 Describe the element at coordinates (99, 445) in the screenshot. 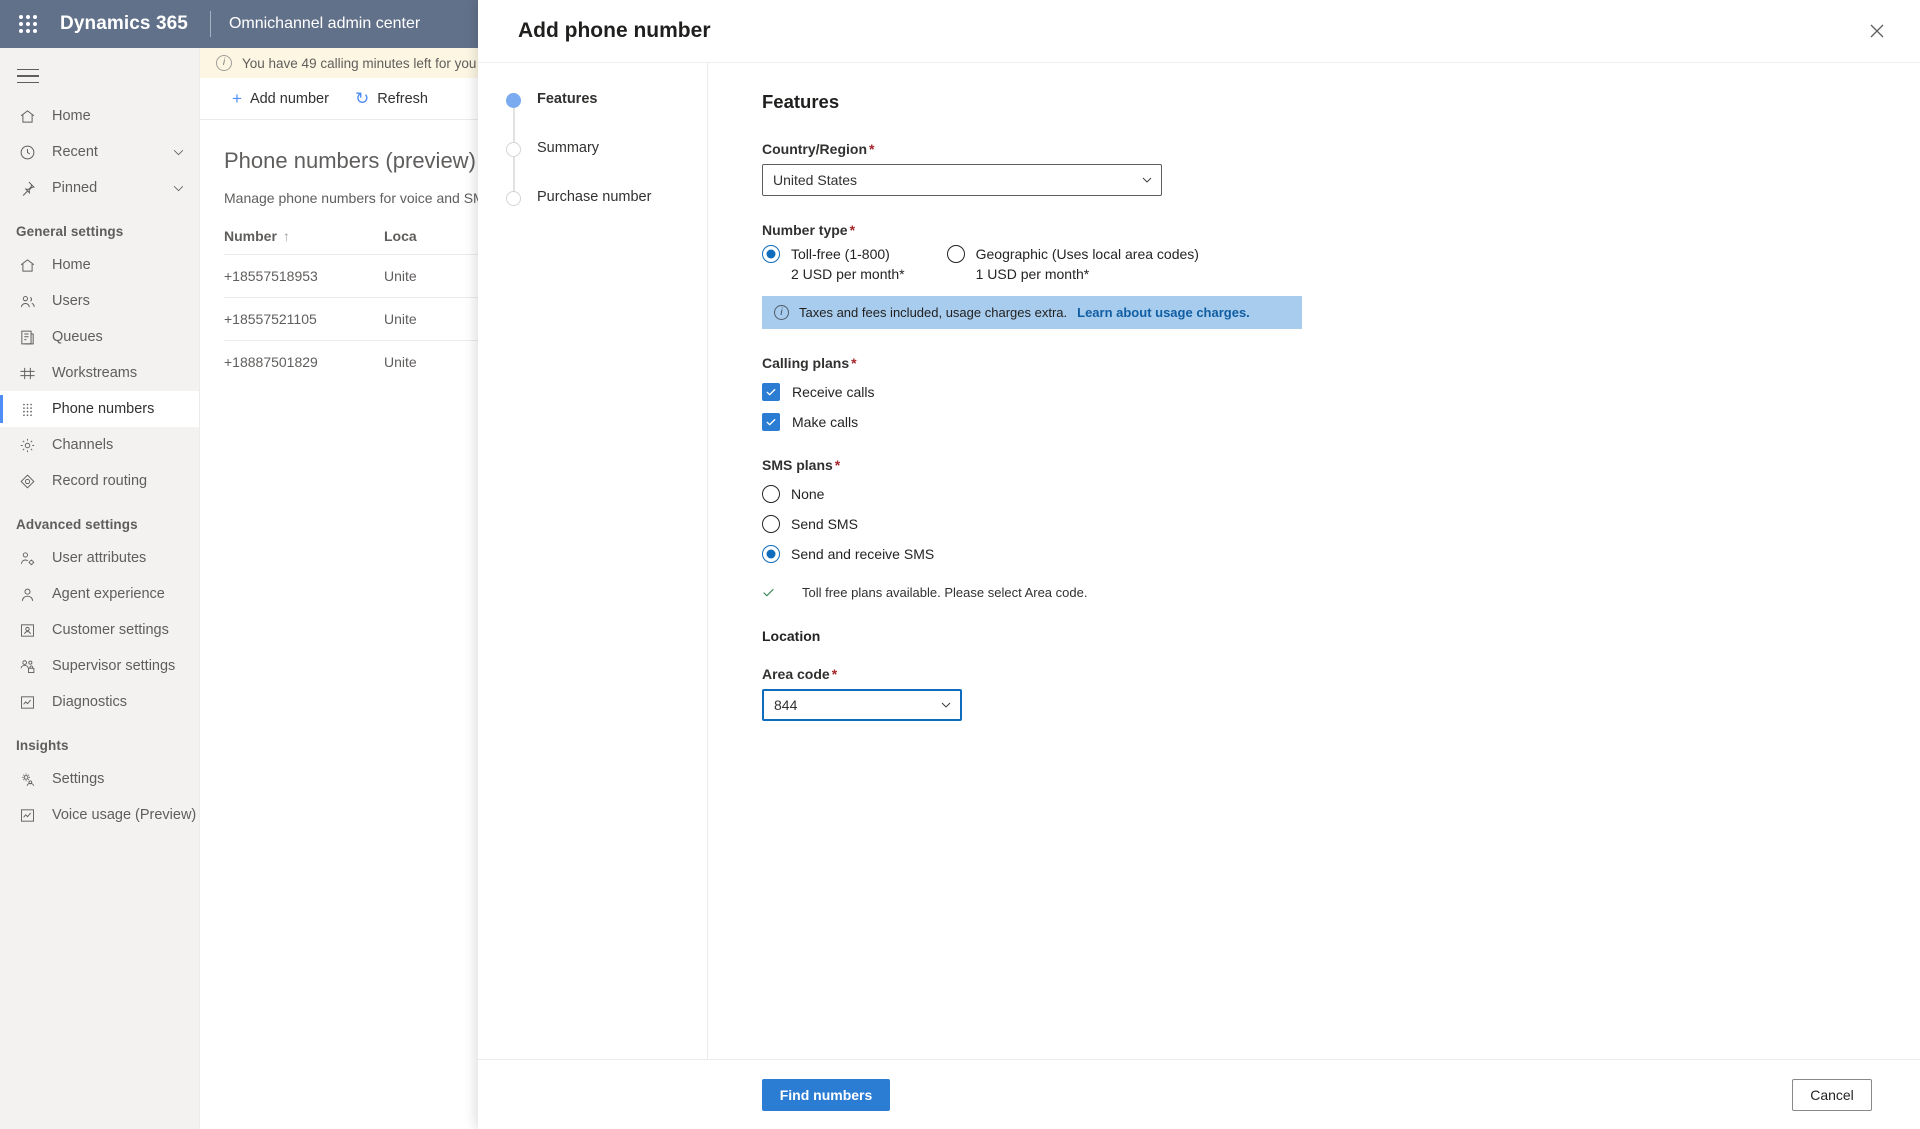

I see `sidebar-item-channels: Channels` at that location.